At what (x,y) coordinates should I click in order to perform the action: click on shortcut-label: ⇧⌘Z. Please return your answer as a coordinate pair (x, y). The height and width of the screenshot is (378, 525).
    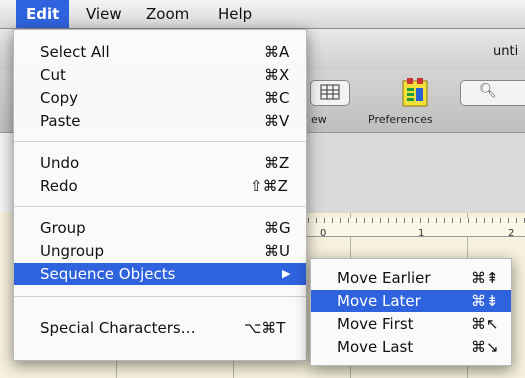
    Looking at the image, I should click on (269, 186).